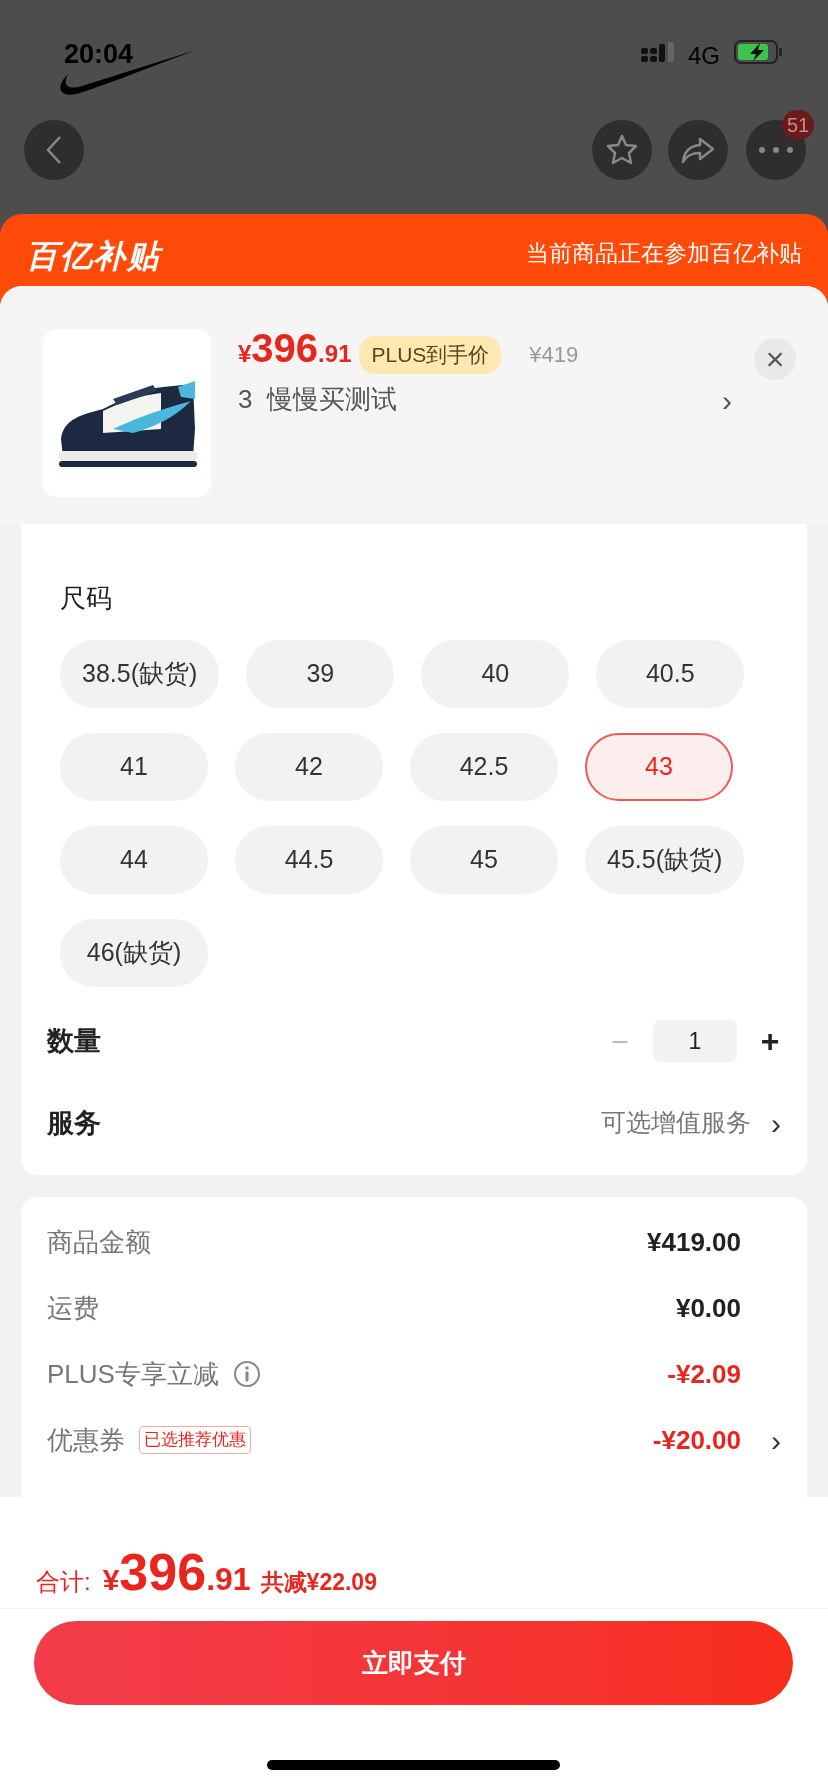 This screenshot has height=1792, width=828. What do you see at coordinates (309, 767) in the screenshot?
I see `size-option: 42` at bounding box center [309, 767].